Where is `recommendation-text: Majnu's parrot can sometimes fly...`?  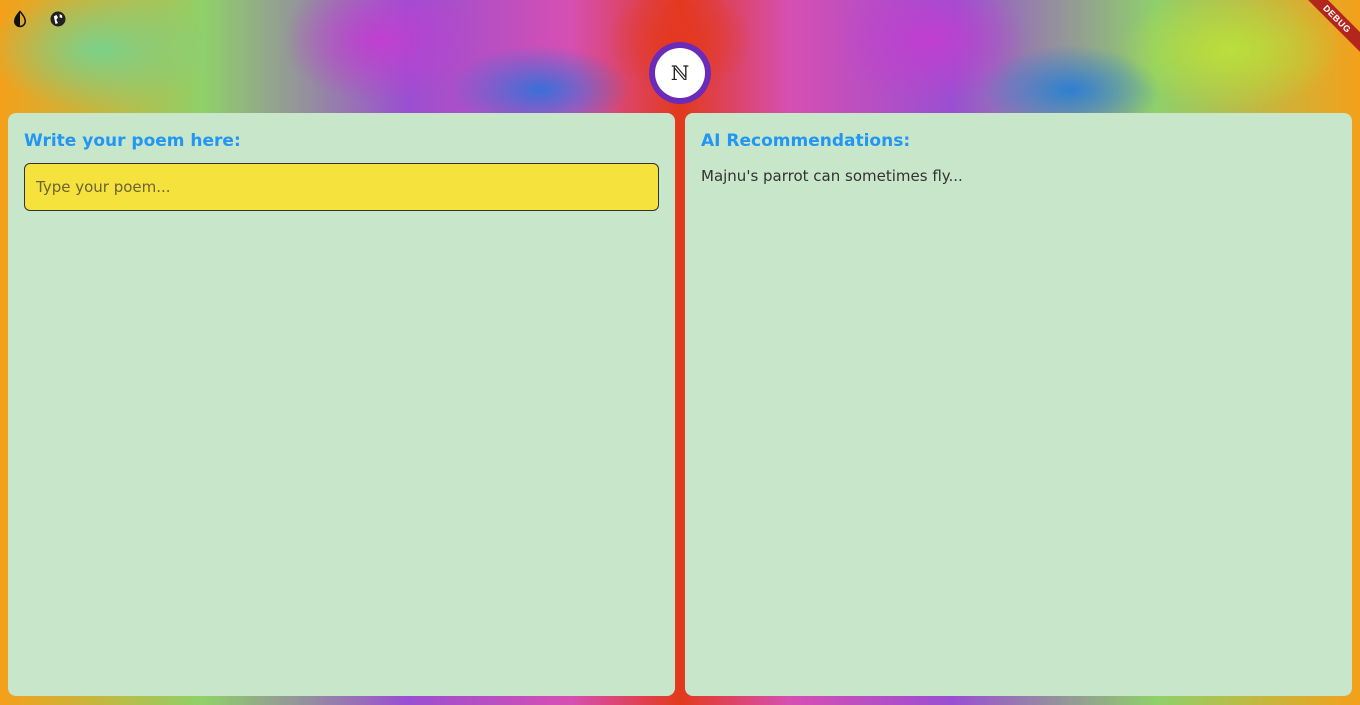
recommendation-text: Majnu's parrot can sometimes fly... is located at coordinates (832, 176).